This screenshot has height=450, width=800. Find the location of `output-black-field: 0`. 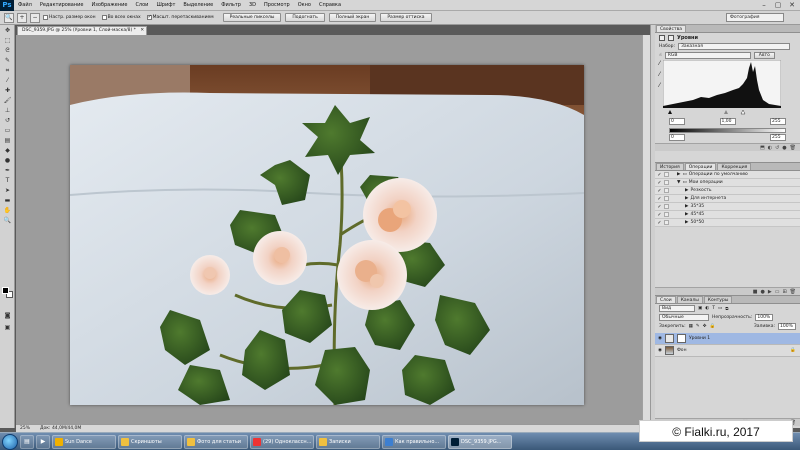

output-black-field: 0 is located at coordinates (677, 137).